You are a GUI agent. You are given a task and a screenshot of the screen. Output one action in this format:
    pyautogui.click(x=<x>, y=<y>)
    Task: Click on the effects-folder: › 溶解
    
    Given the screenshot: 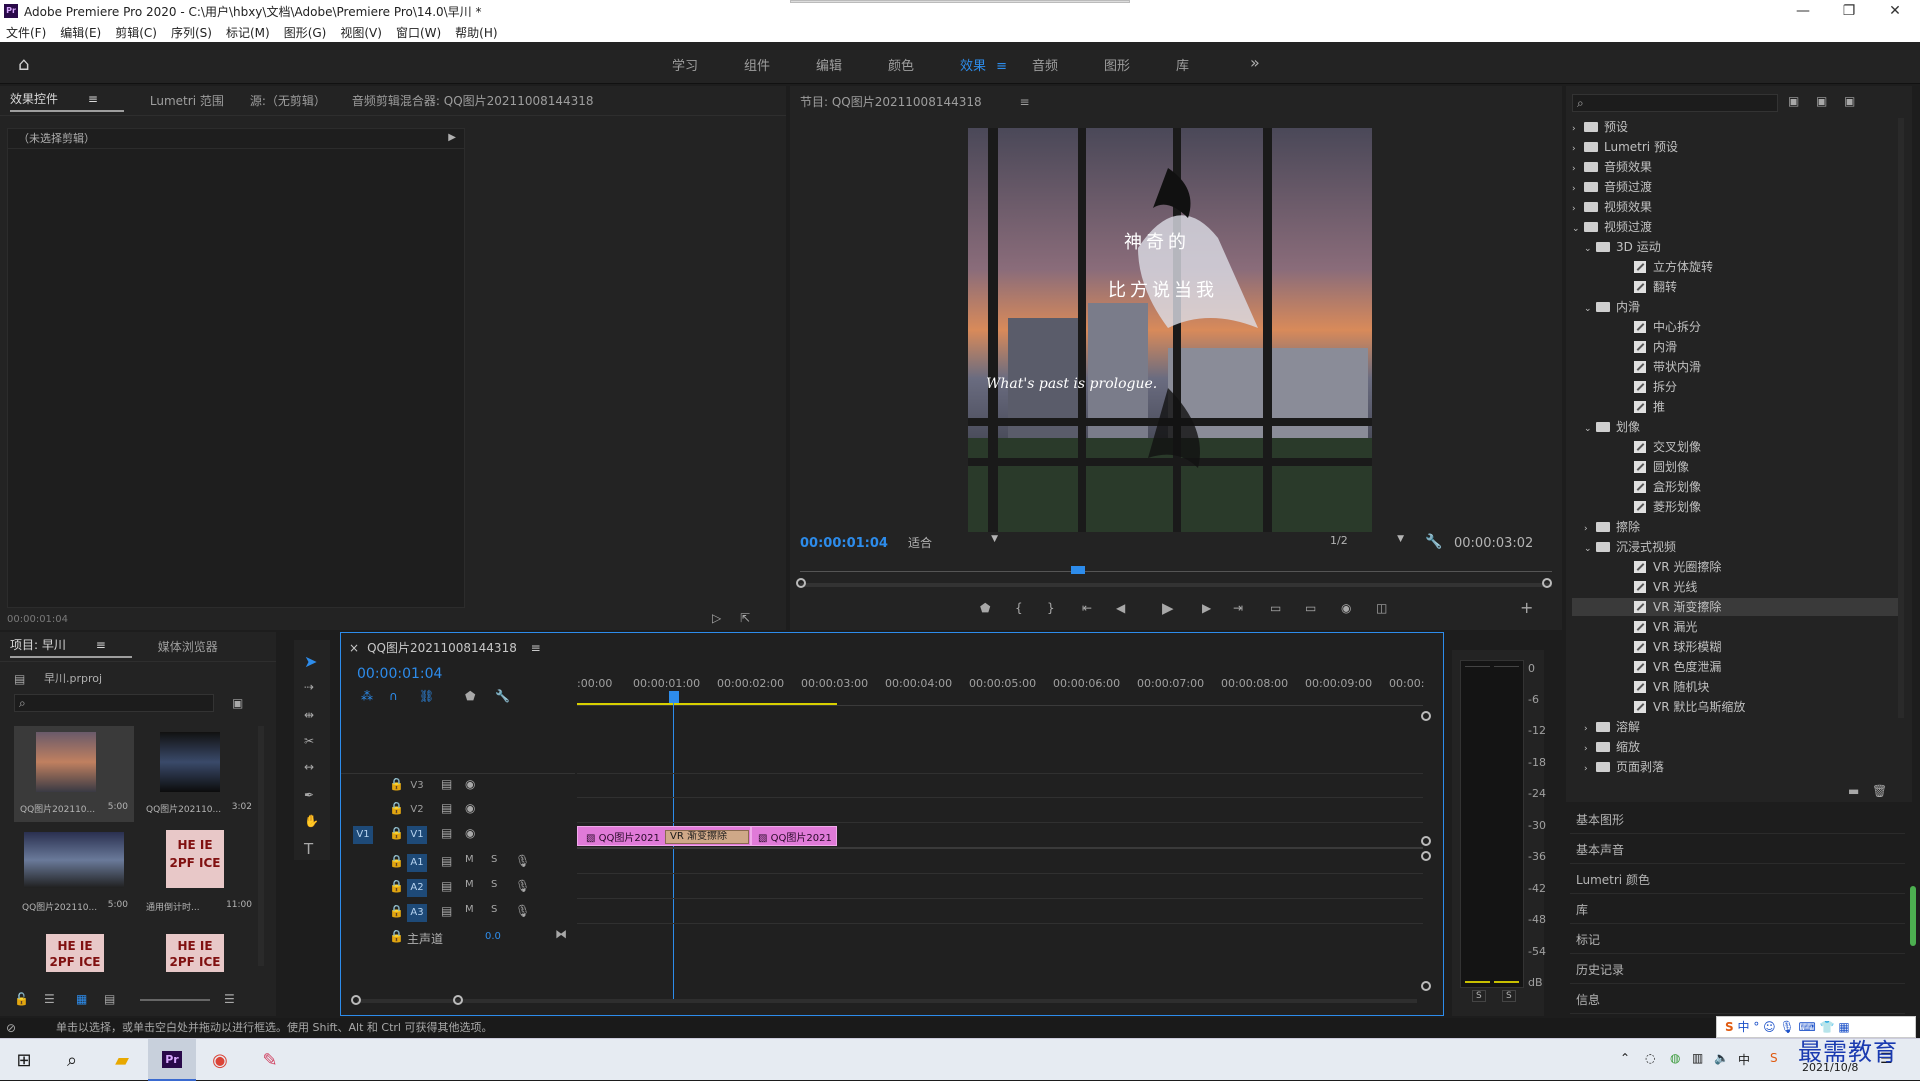 What is the action you would take?
    pyautogui.click(x=1735, y=727)
    